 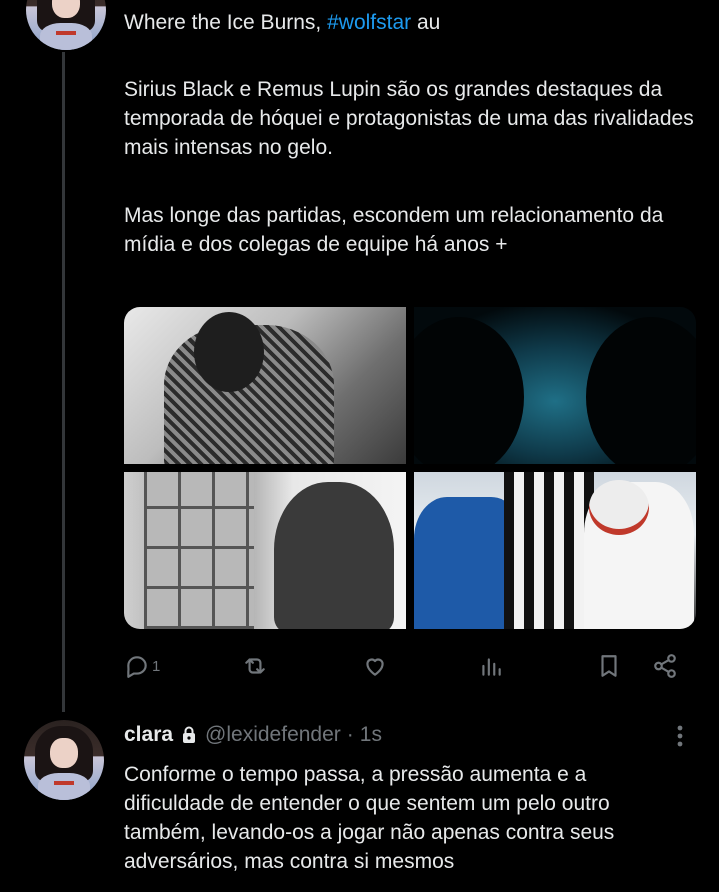 I want to click on reply-count: 1, so click(x=156, y=666).